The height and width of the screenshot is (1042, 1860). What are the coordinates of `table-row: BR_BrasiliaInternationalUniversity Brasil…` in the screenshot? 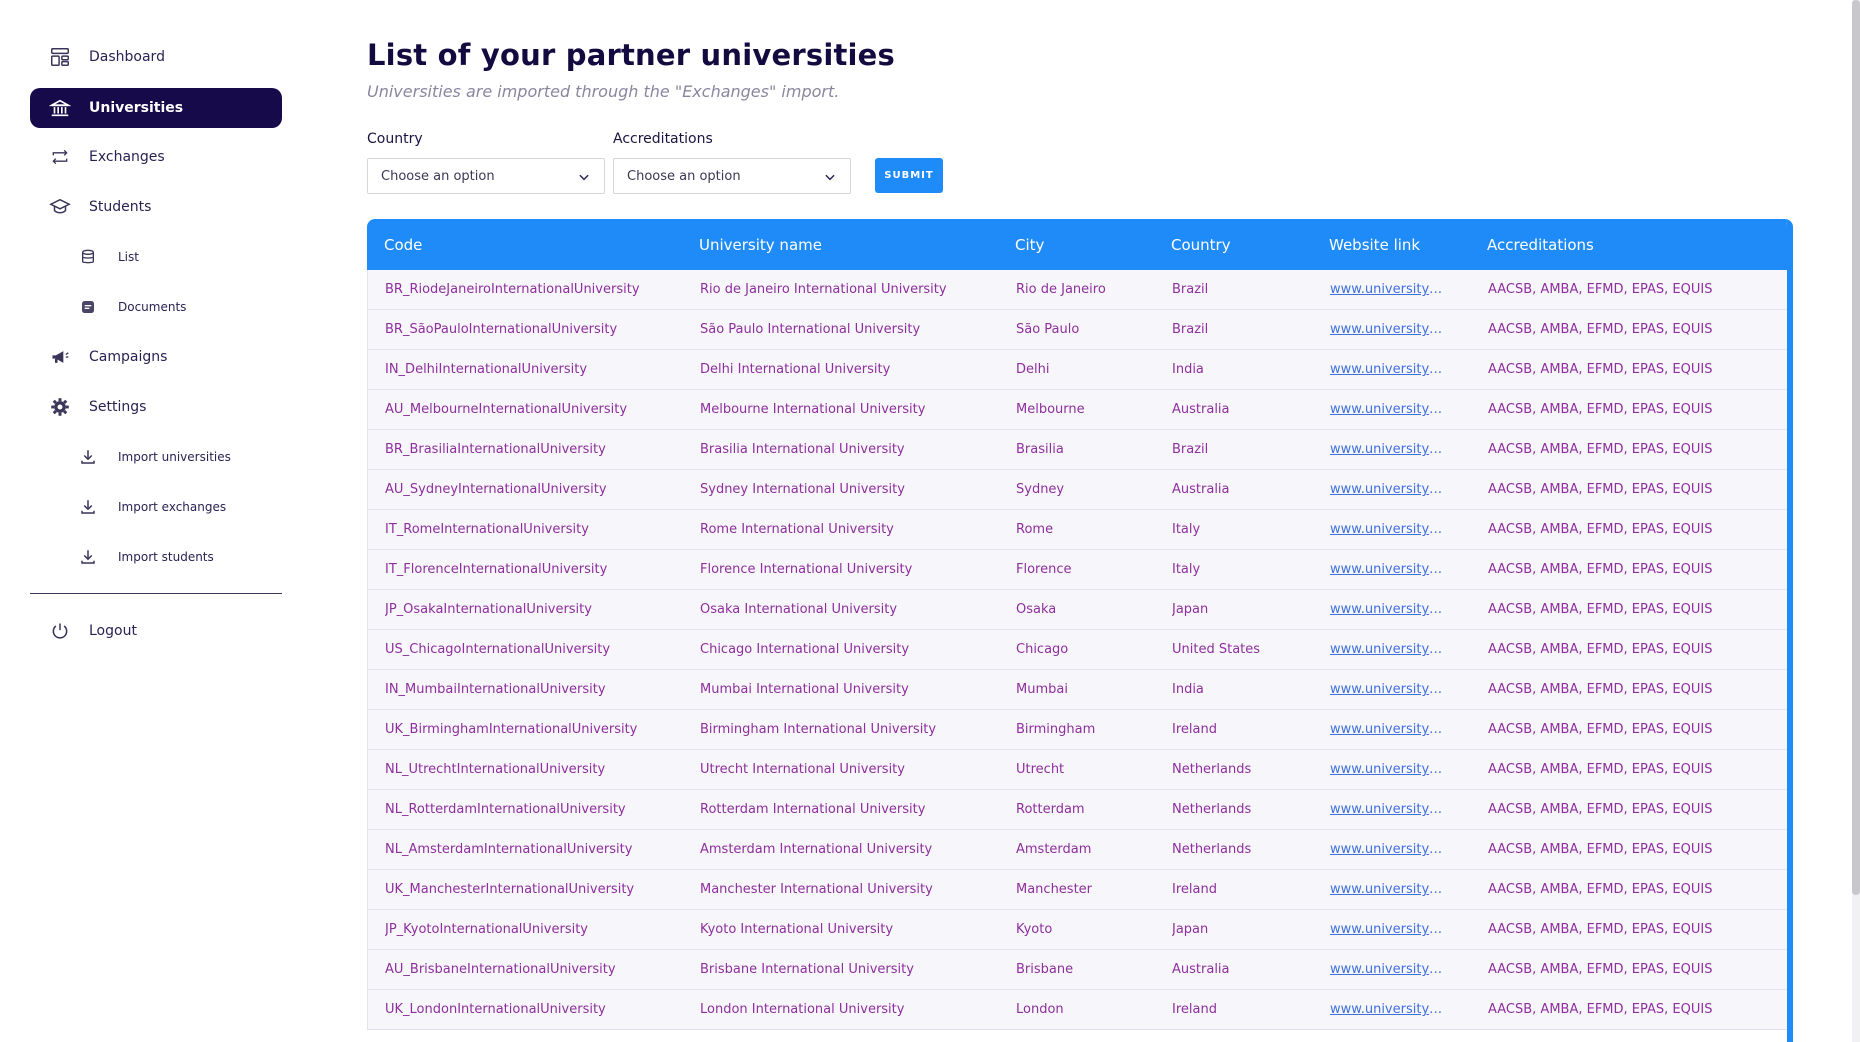 It's located at (1077, 450).